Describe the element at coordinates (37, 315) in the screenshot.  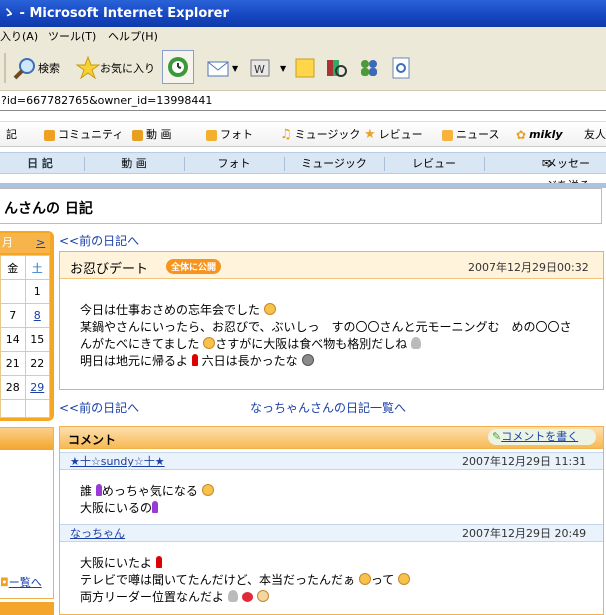
I see `calendar-day-link: 8` at that location.